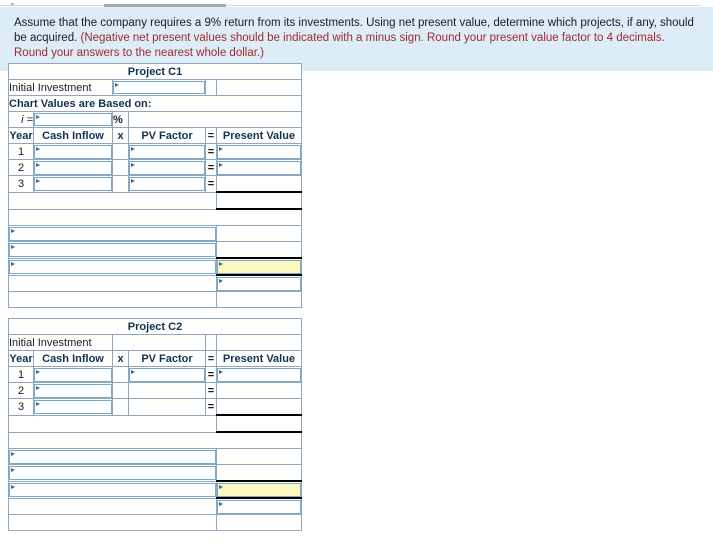 Image resolution: width=713 pixels, height=543 pixels. Describe the element at coordinates (356, 3) in the screenshot. I see `horizontal-scrollbar-strip` at that location.